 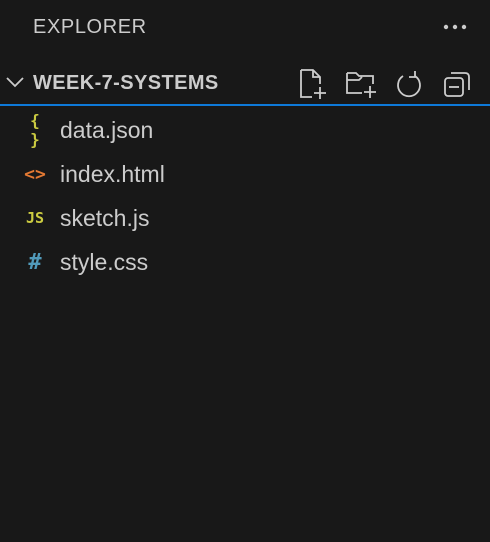 What do you see at coordinates (15, 82) in the screenshot?
I see `chevron-down-icon` at bounding box center [15, 82].